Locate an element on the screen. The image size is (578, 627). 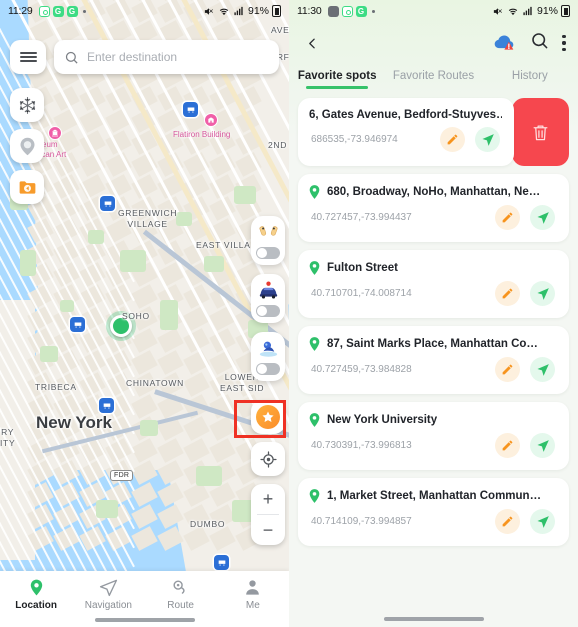
card-meta-row: 40.710701,-74.008714 is located at coordinates (433, 293).